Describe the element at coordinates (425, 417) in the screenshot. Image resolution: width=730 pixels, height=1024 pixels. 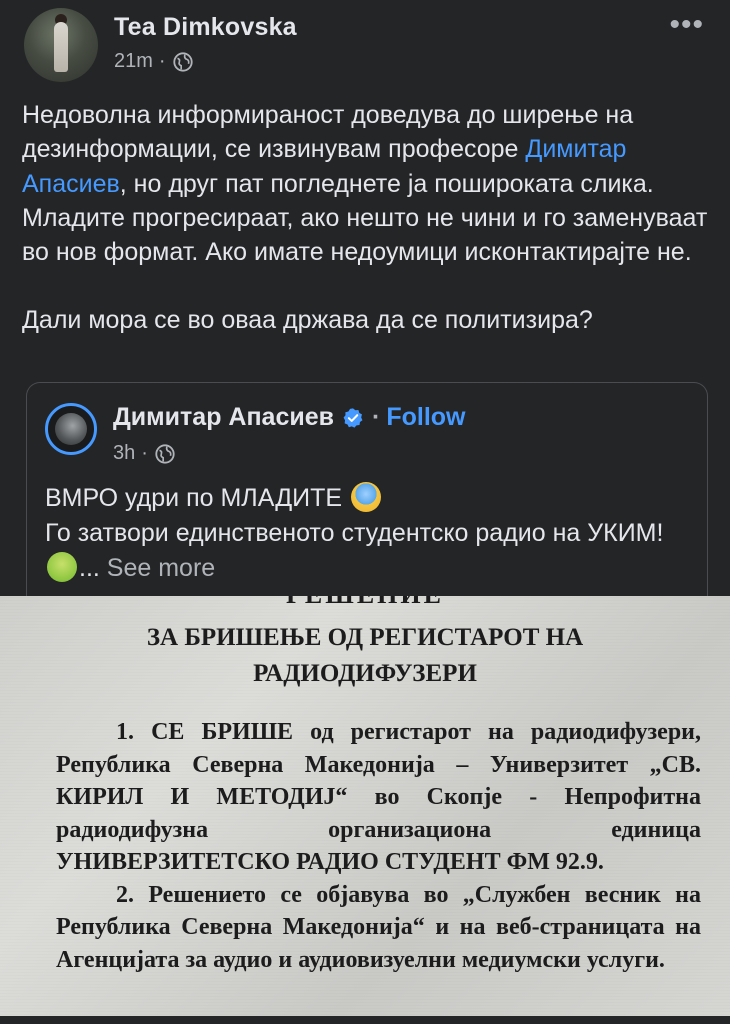
I see `follow-button: Follow` at that location.